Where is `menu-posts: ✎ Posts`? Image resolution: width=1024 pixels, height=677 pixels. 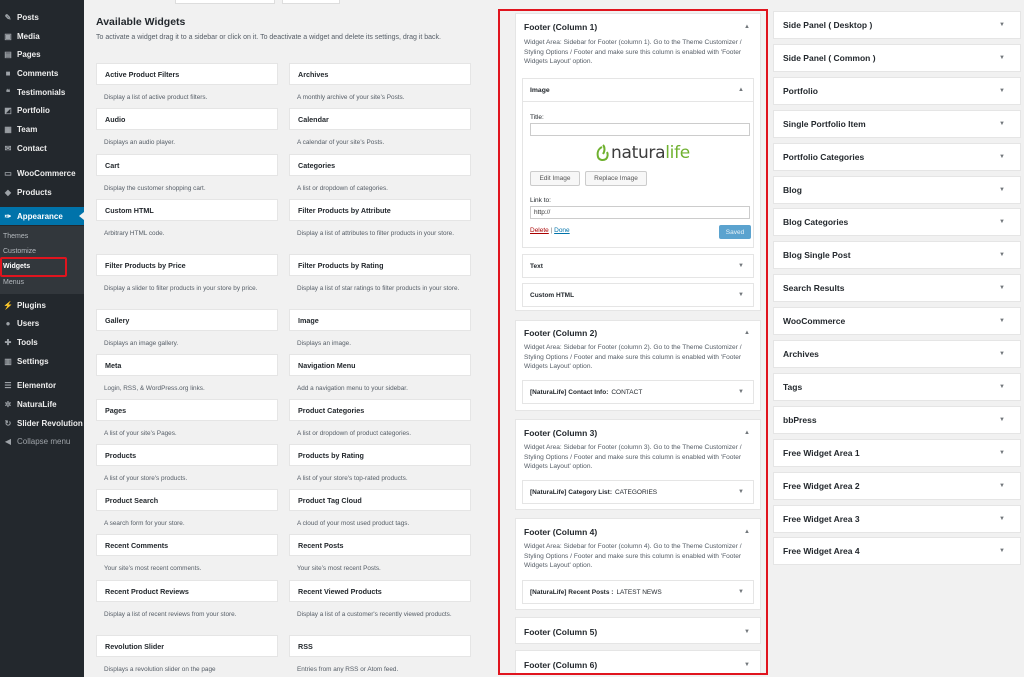
menu-posts: ✎ Posts is located at coordinates (42, 17).